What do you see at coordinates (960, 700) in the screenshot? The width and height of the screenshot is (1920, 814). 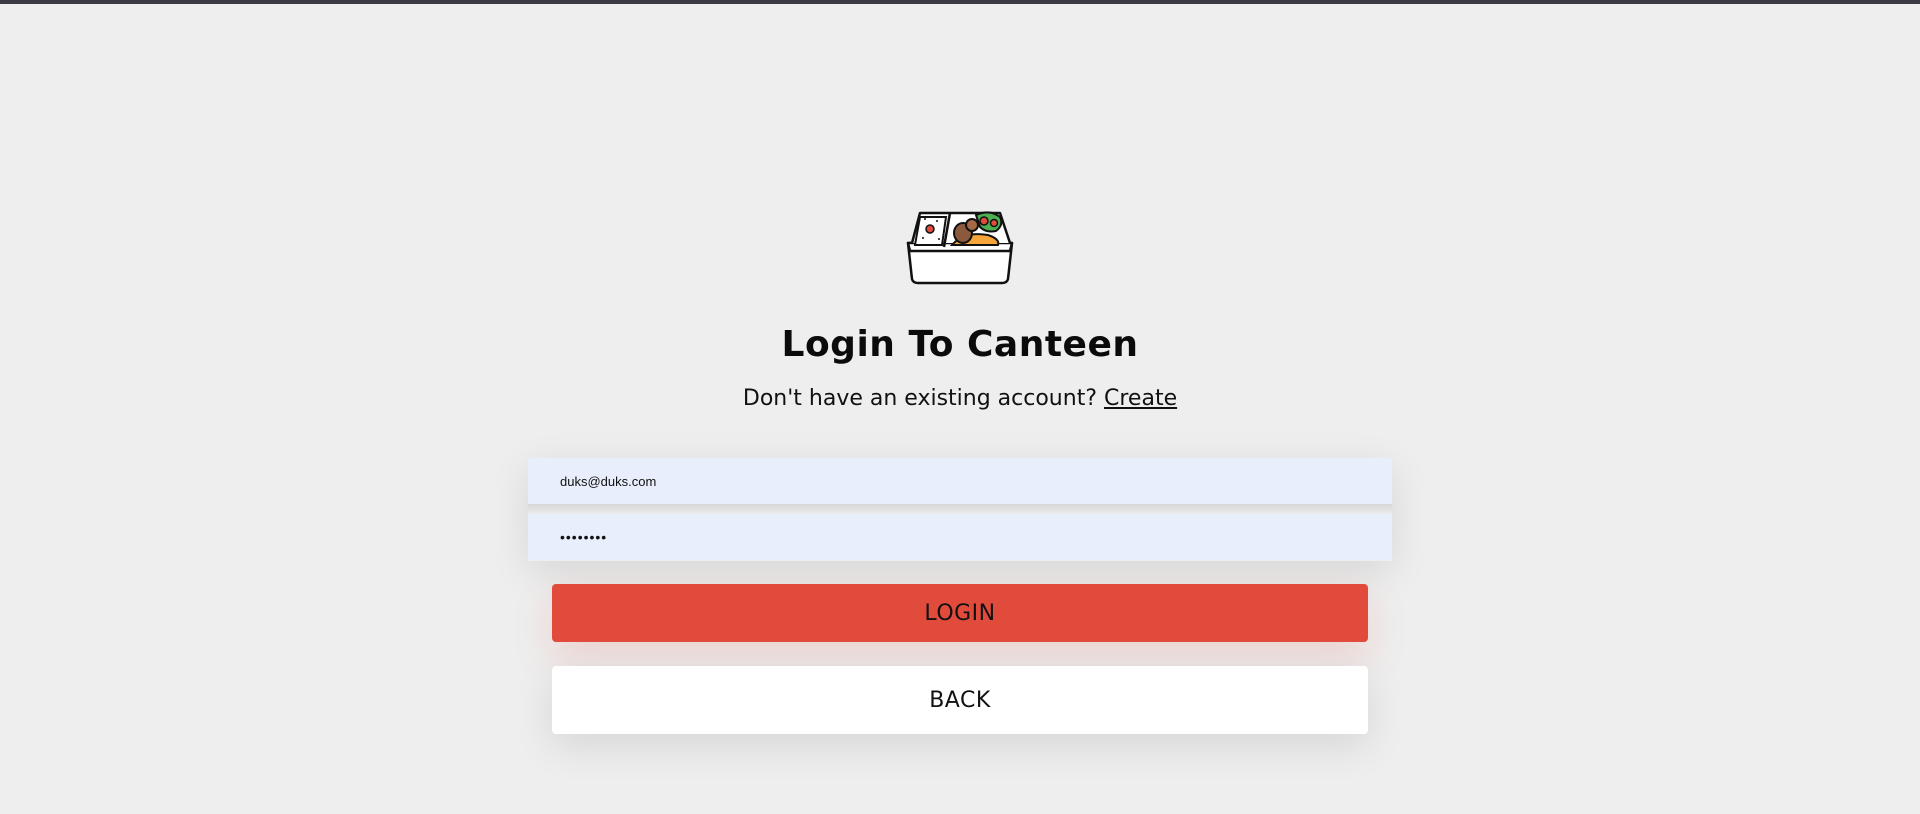 I see `back-button: BACK` at bounding box center [960, 700].